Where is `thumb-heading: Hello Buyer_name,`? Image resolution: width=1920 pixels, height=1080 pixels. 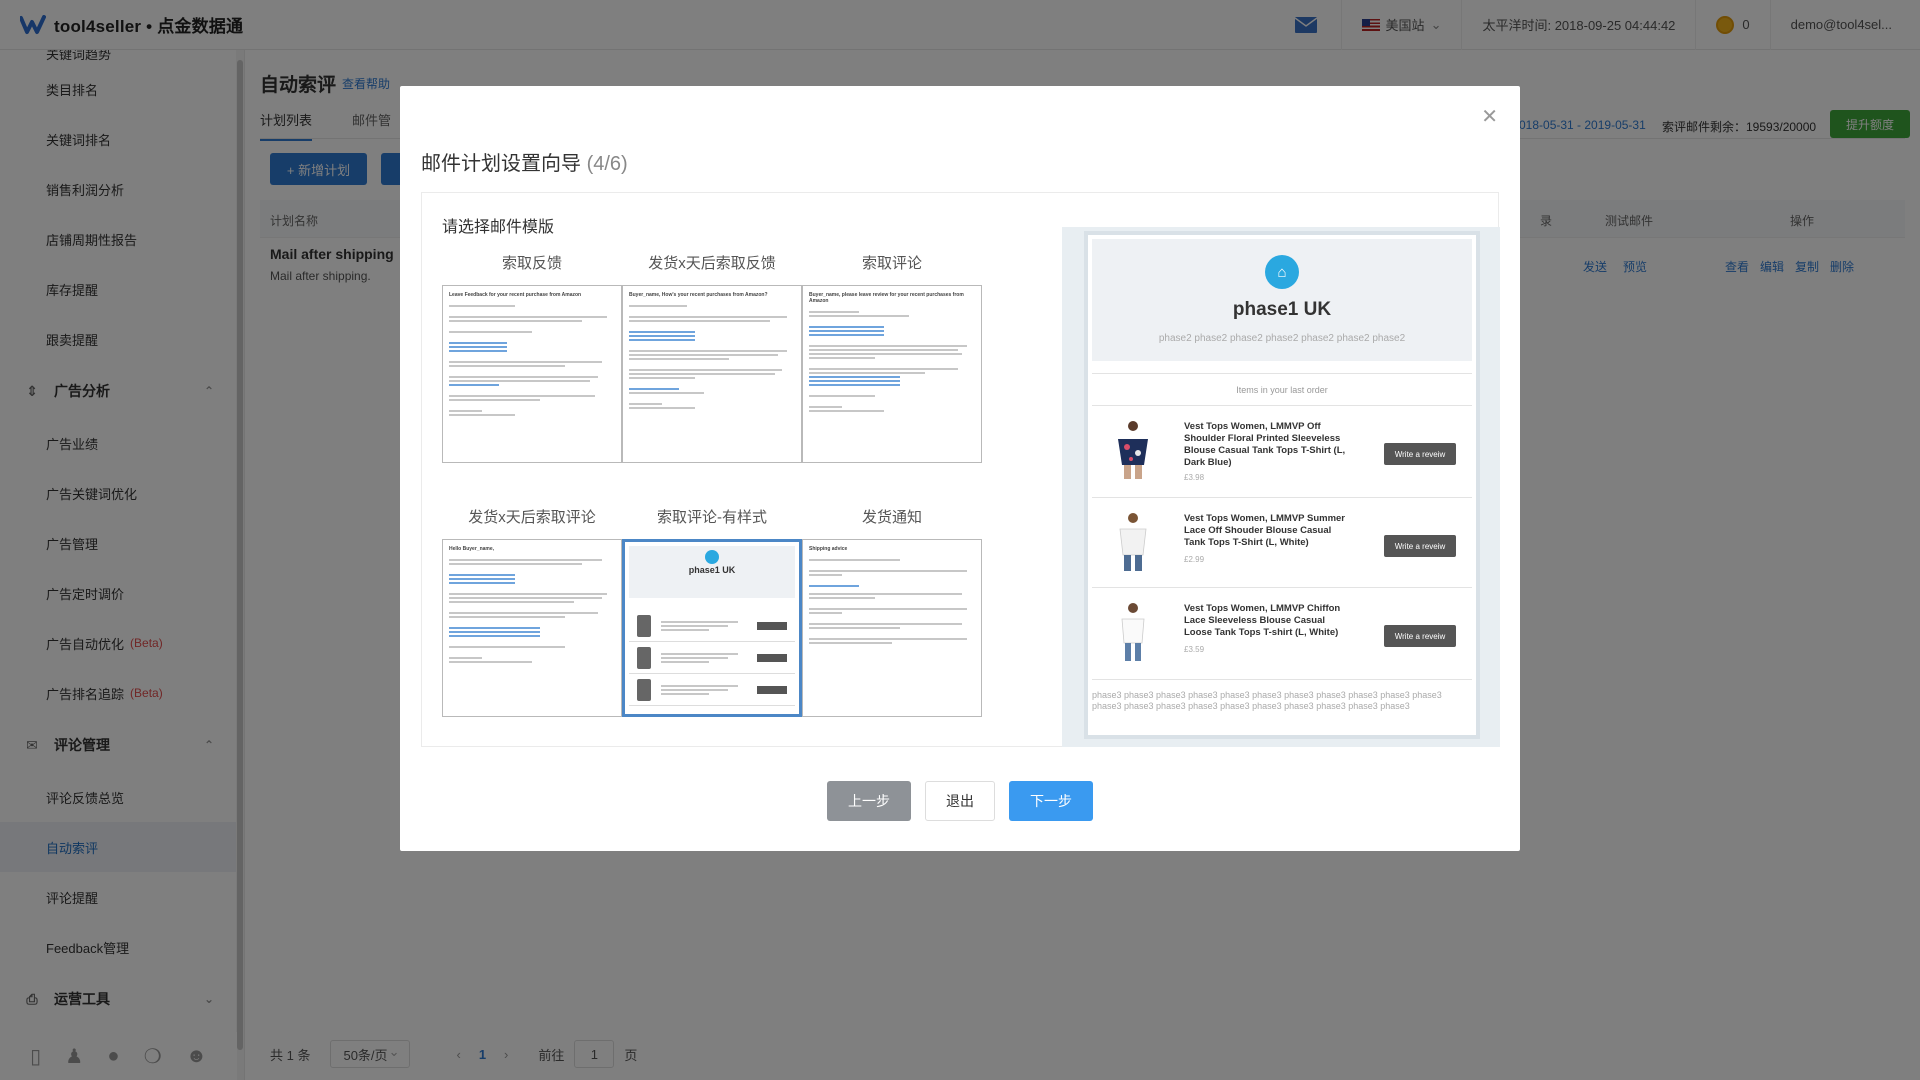
thumb-heading: Hello Buyer_name, is located at coordinates (472, 549).